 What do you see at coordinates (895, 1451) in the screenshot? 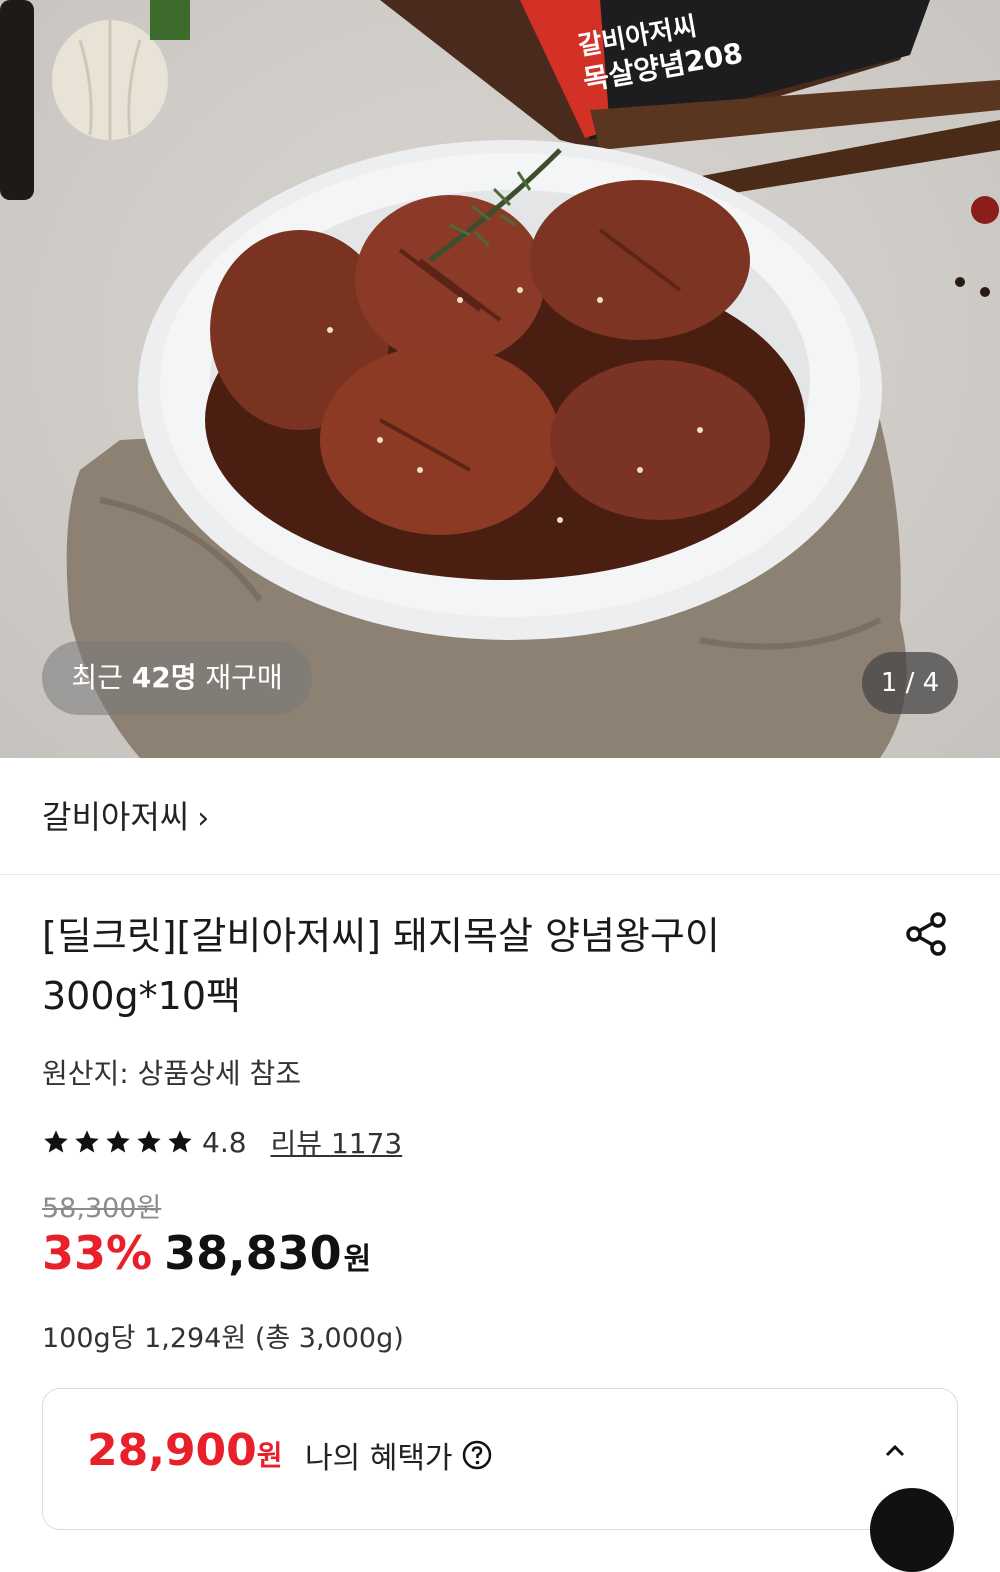
I see `chevron-up-icon` at bounding box center [895, 1451].